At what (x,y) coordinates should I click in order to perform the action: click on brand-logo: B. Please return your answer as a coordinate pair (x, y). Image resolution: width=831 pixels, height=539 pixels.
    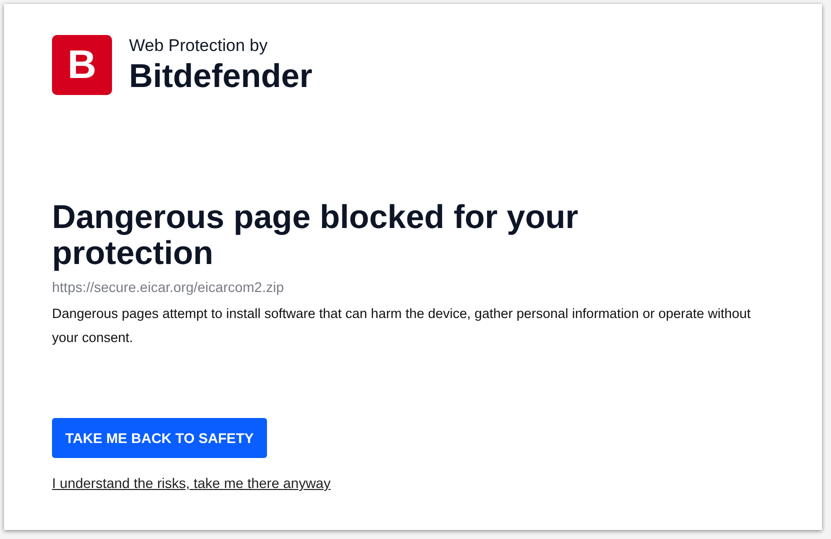
    Looking at the image, I should click on (82, 65).